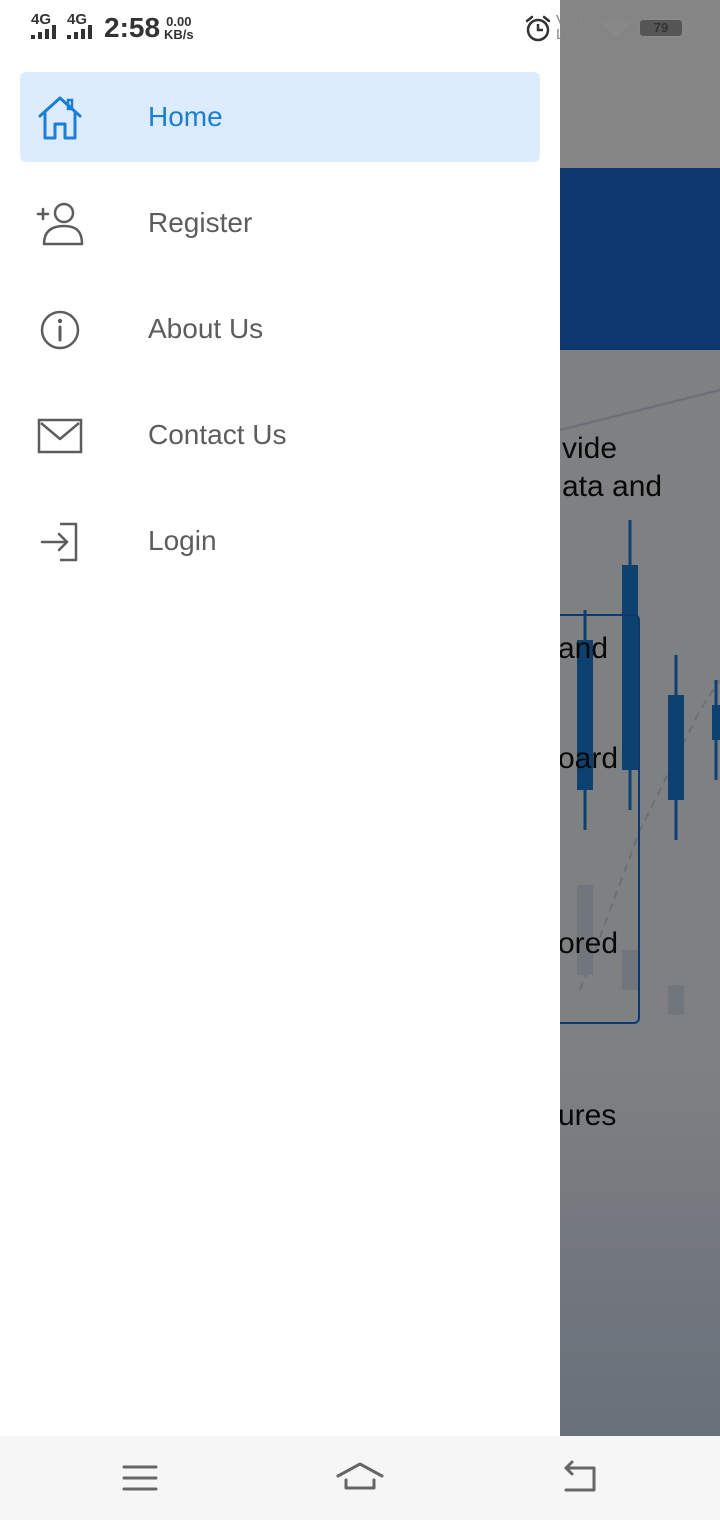 The width and height of the screenshot is (720, 1520). I want to click on system-navigation-bar, so click(360, 1478).